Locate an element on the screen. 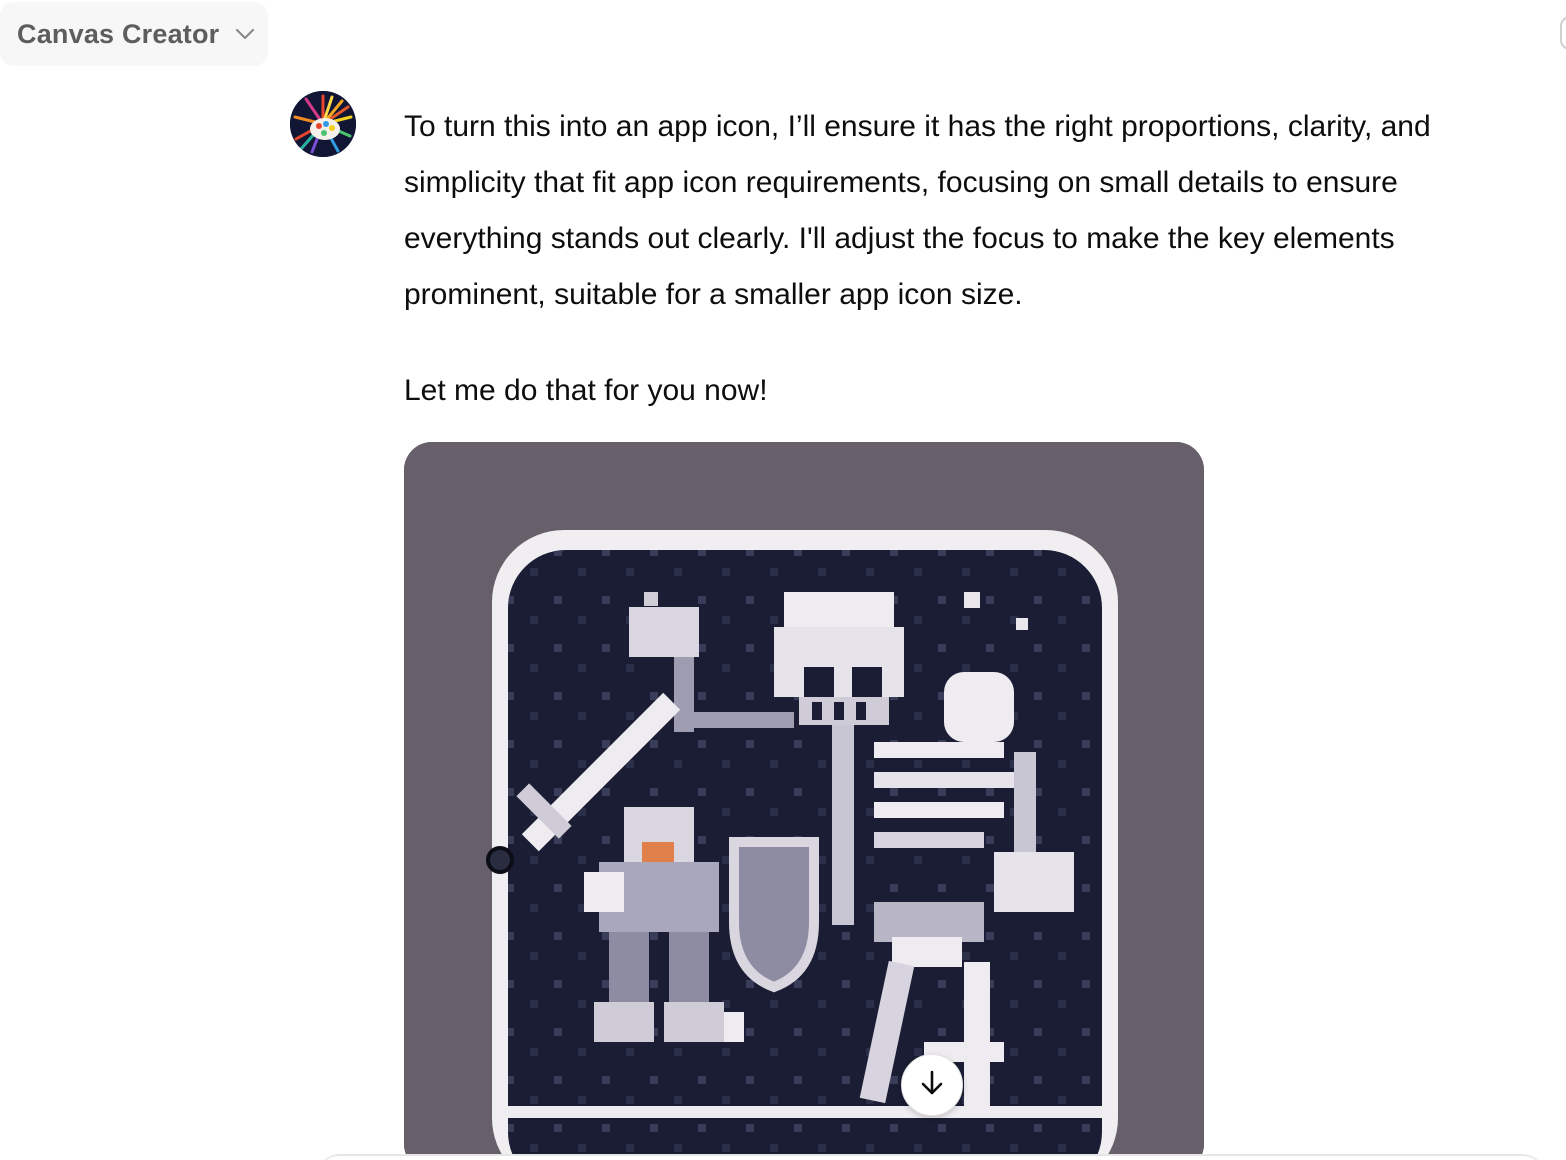  message-paragraph: Let me do that for you now! is located at coordinates (586, 390).